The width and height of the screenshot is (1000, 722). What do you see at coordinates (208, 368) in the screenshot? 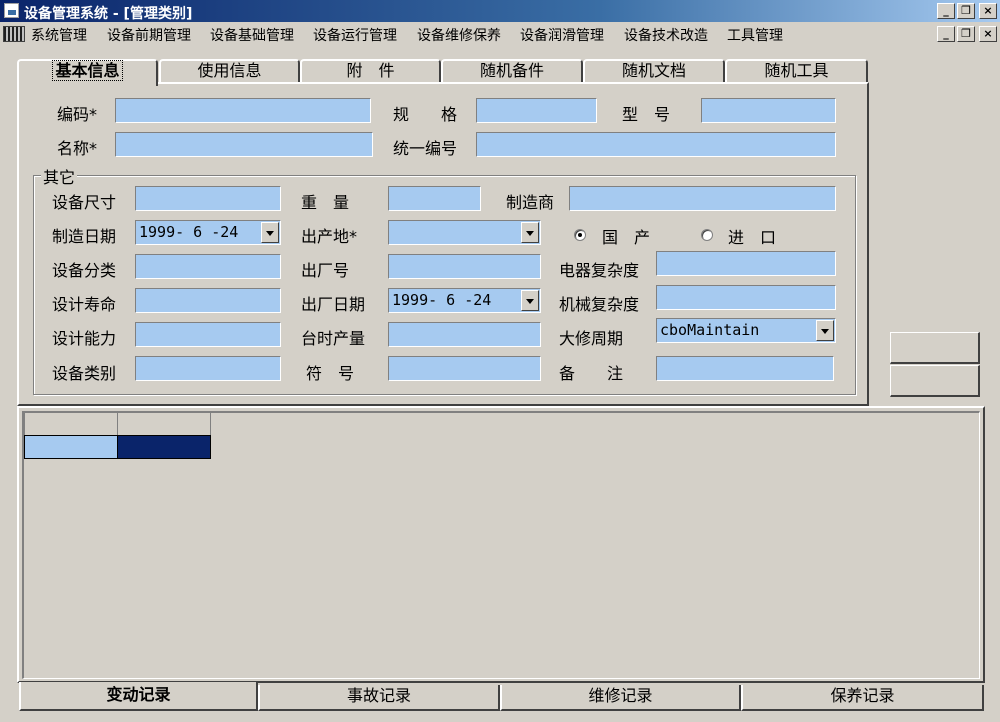
I see `type-field` at bounding box center [208, 368].